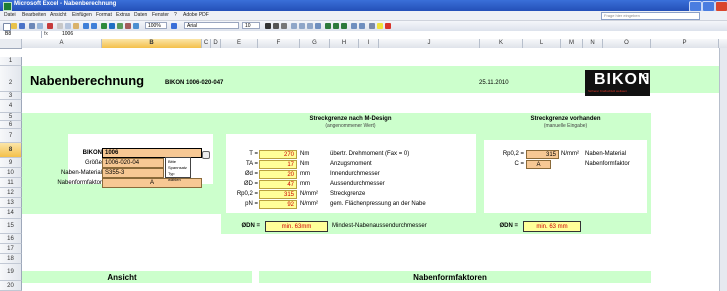 Image resolution: width=727 pixels, height=291 pixels. I want to click on menu-einfuegen: Einfügen, so click(82, 15).